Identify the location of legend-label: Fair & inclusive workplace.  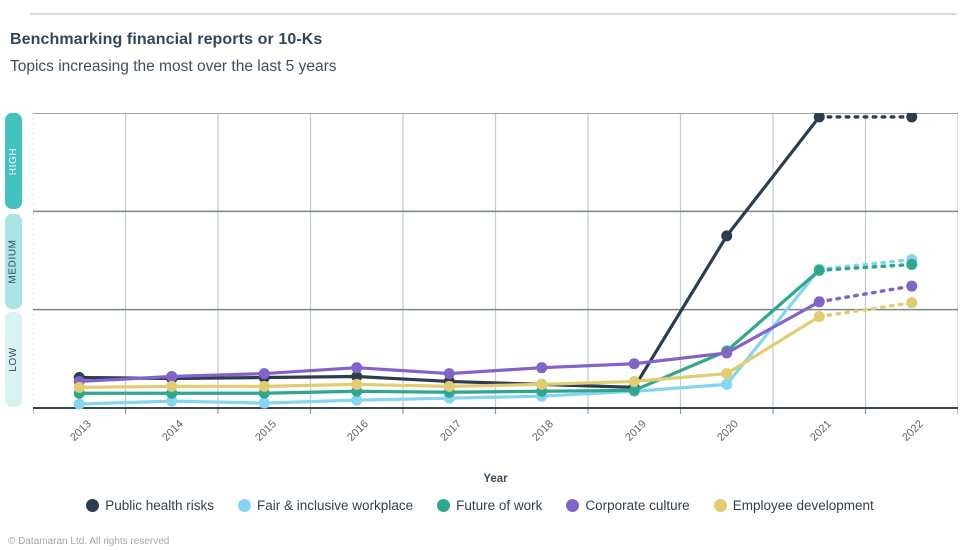
(335, 505).